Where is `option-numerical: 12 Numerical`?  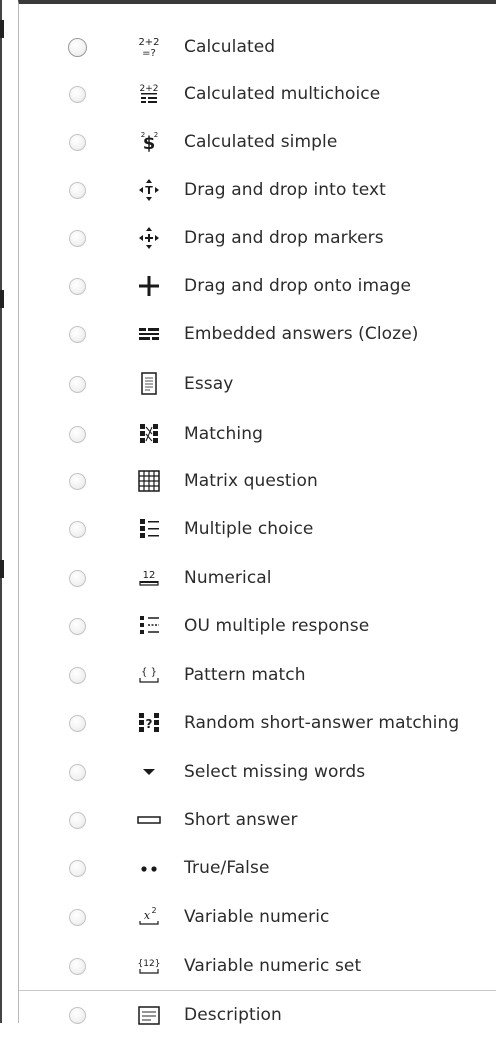 option-numerical: 12 Numerical is located at coordinates (257, 578).